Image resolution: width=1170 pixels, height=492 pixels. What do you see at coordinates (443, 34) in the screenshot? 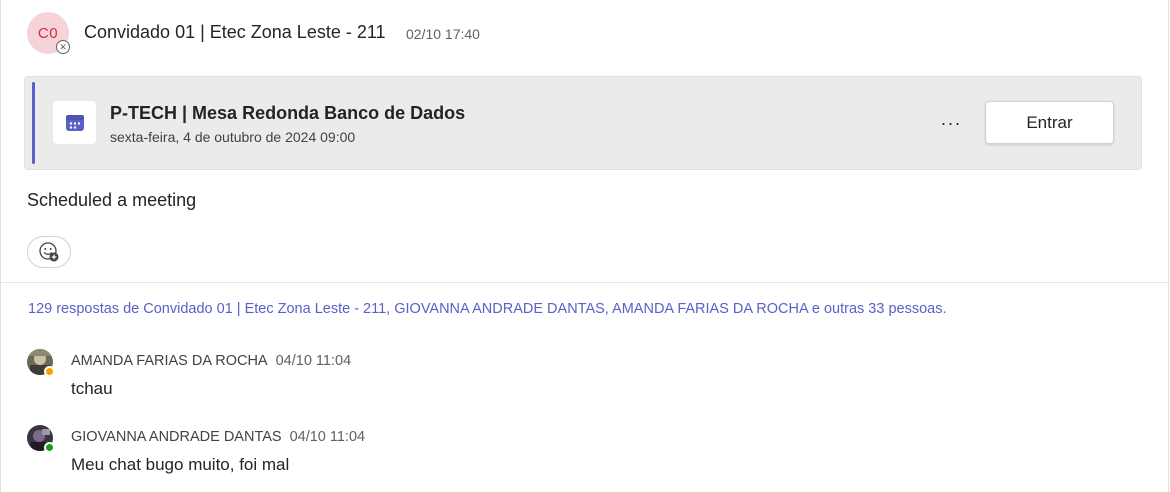
I see `post-timestamp: 02/10 17:40` at bounding box center [443, 34].